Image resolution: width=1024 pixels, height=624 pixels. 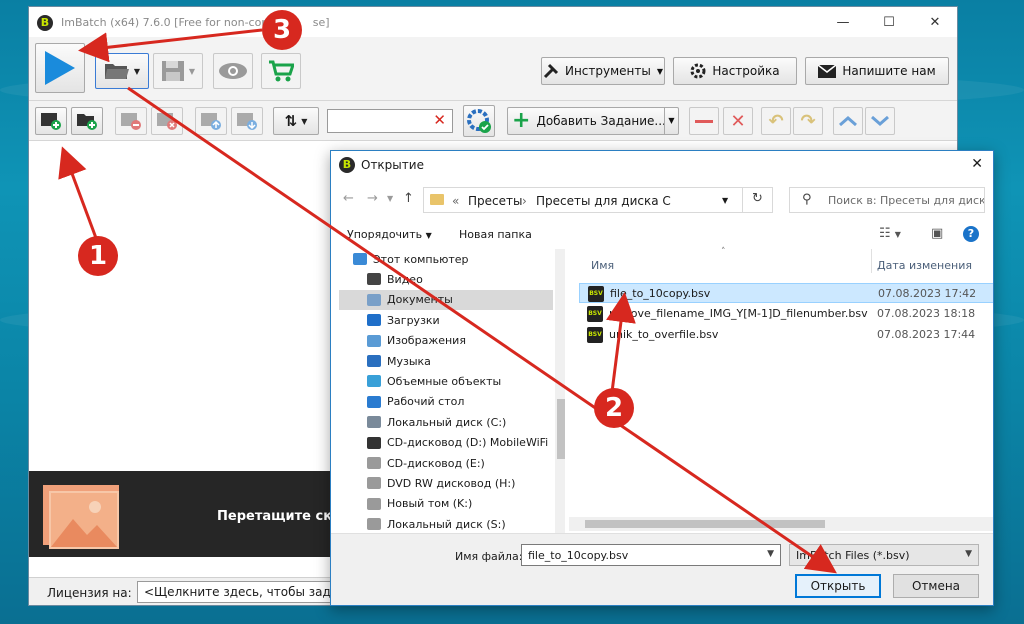 What do you see at coordinates (446, 483) in the screenshot?
I see `nav-item: DVD RW дисковод (H:)` at bounding box center [446, 483].